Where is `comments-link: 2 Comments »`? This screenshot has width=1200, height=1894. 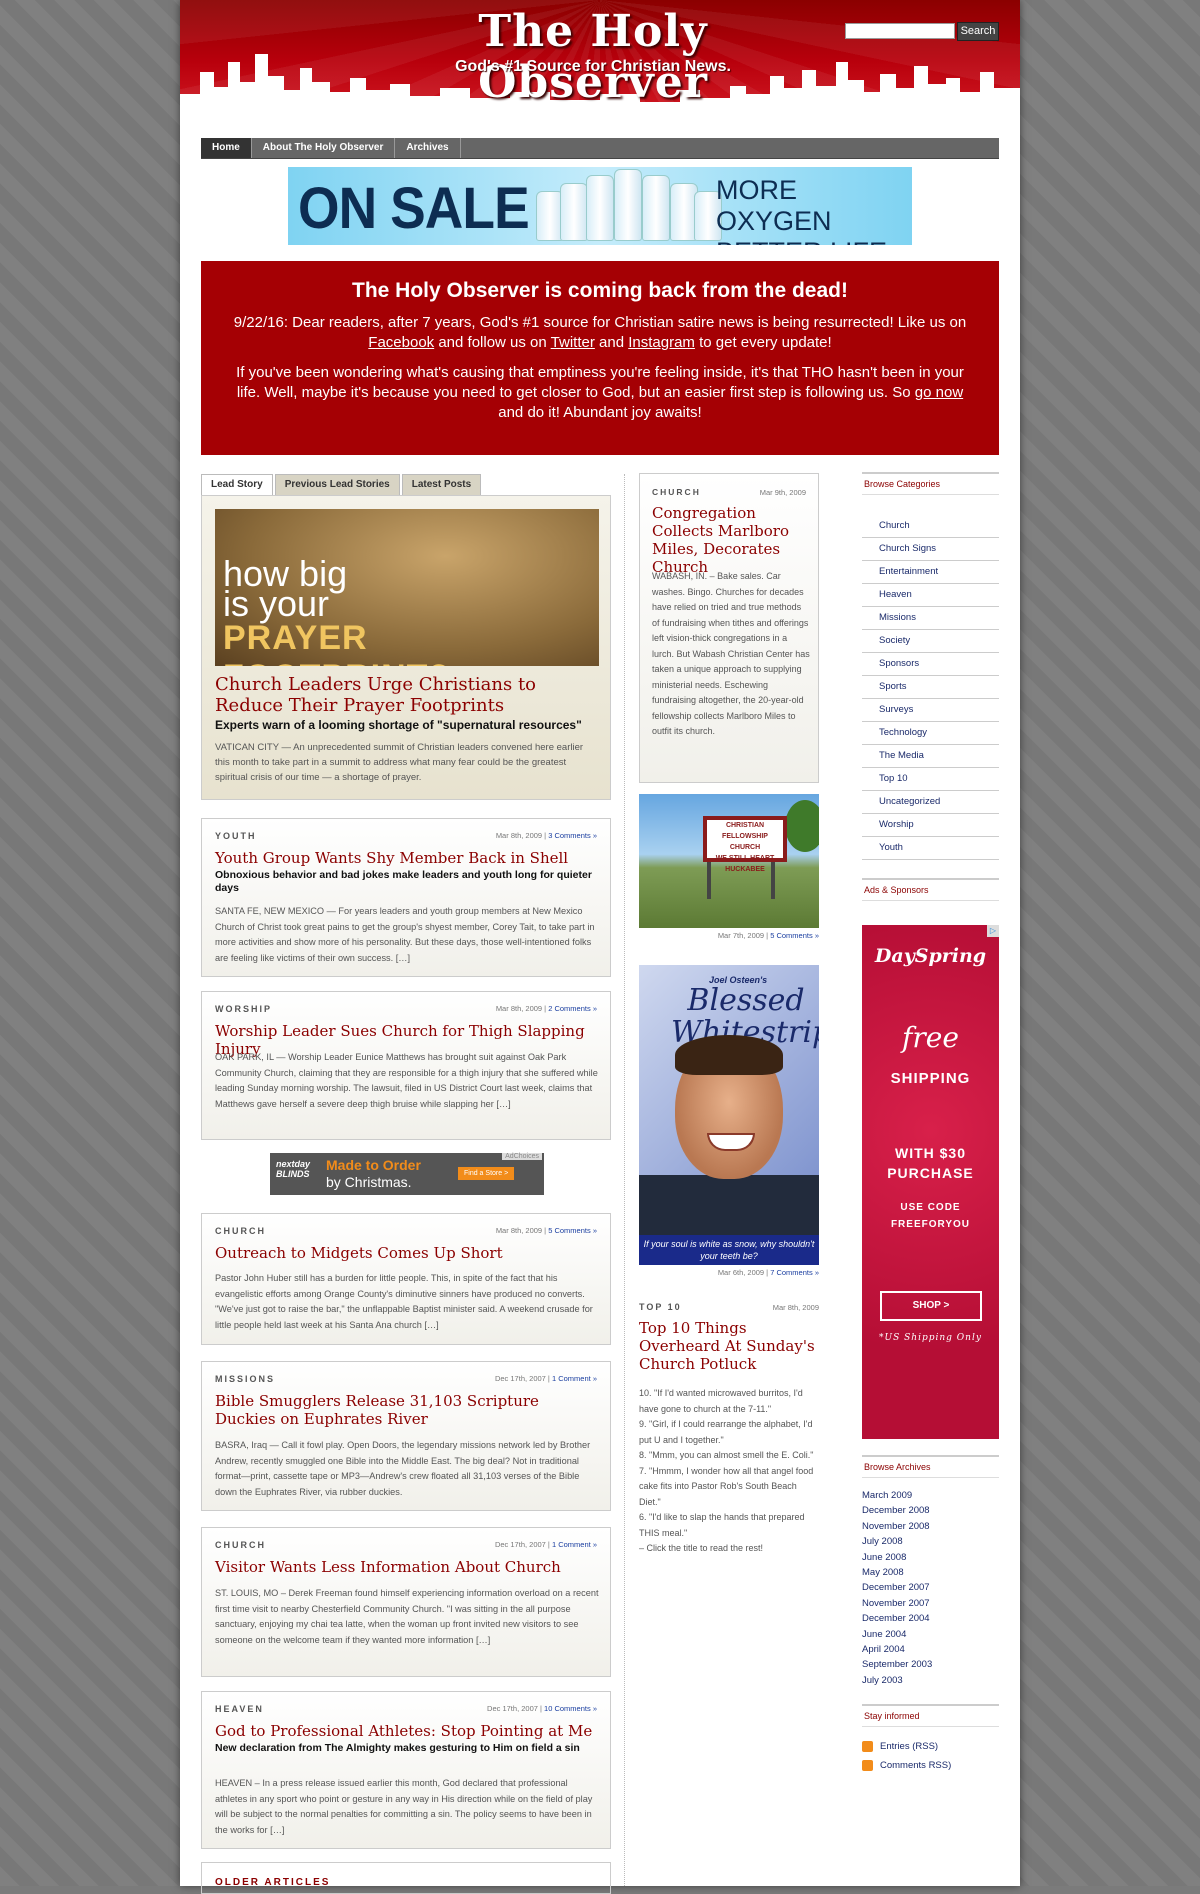
comments-link: 2 Comments » is located at coordinates (572, 1008).